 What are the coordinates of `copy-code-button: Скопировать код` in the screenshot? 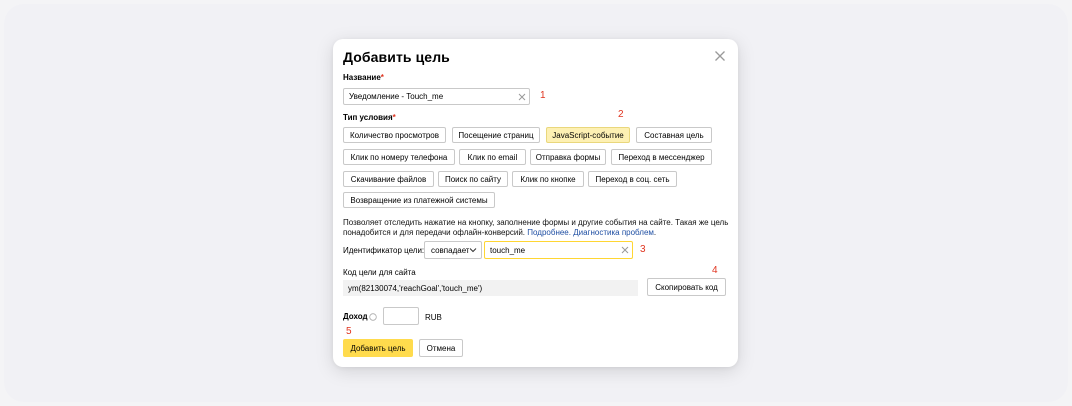 It's located at (686, 287).